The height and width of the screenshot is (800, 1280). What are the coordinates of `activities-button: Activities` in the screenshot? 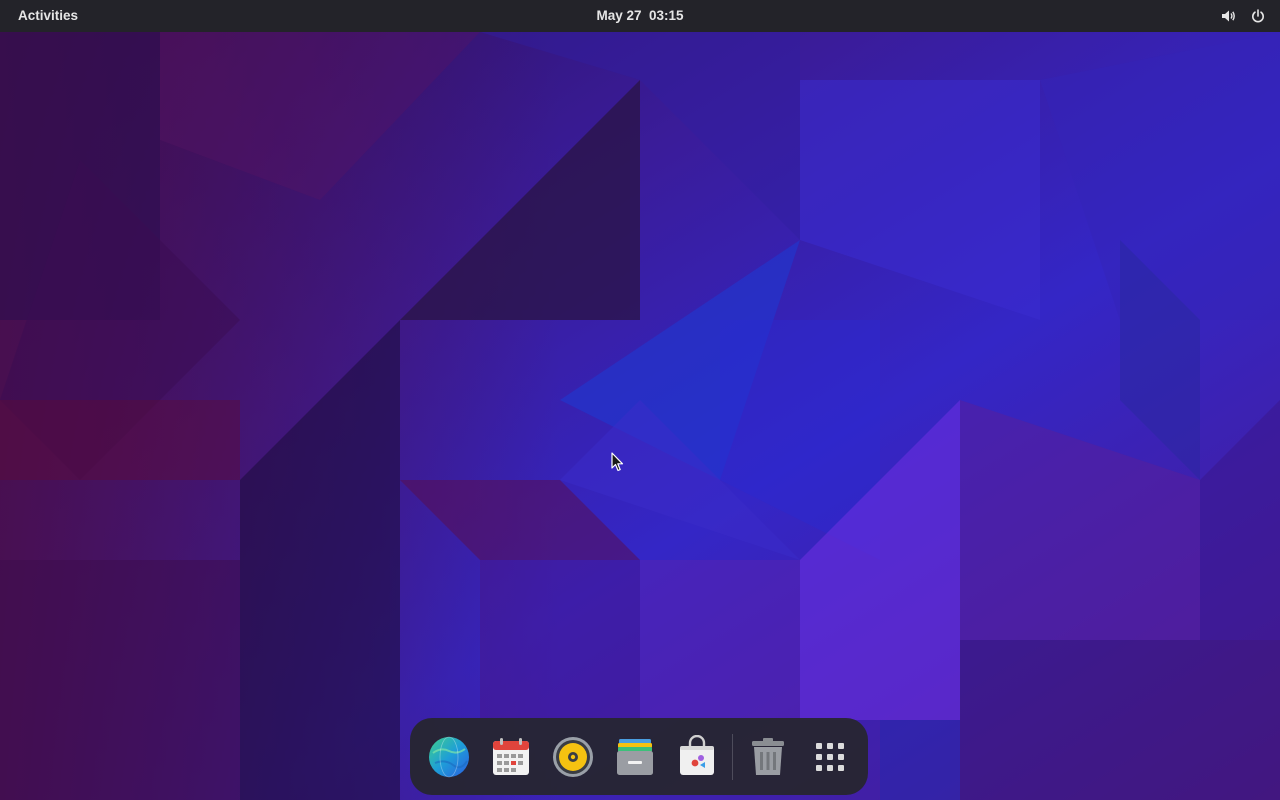 It's located at (48, 16).